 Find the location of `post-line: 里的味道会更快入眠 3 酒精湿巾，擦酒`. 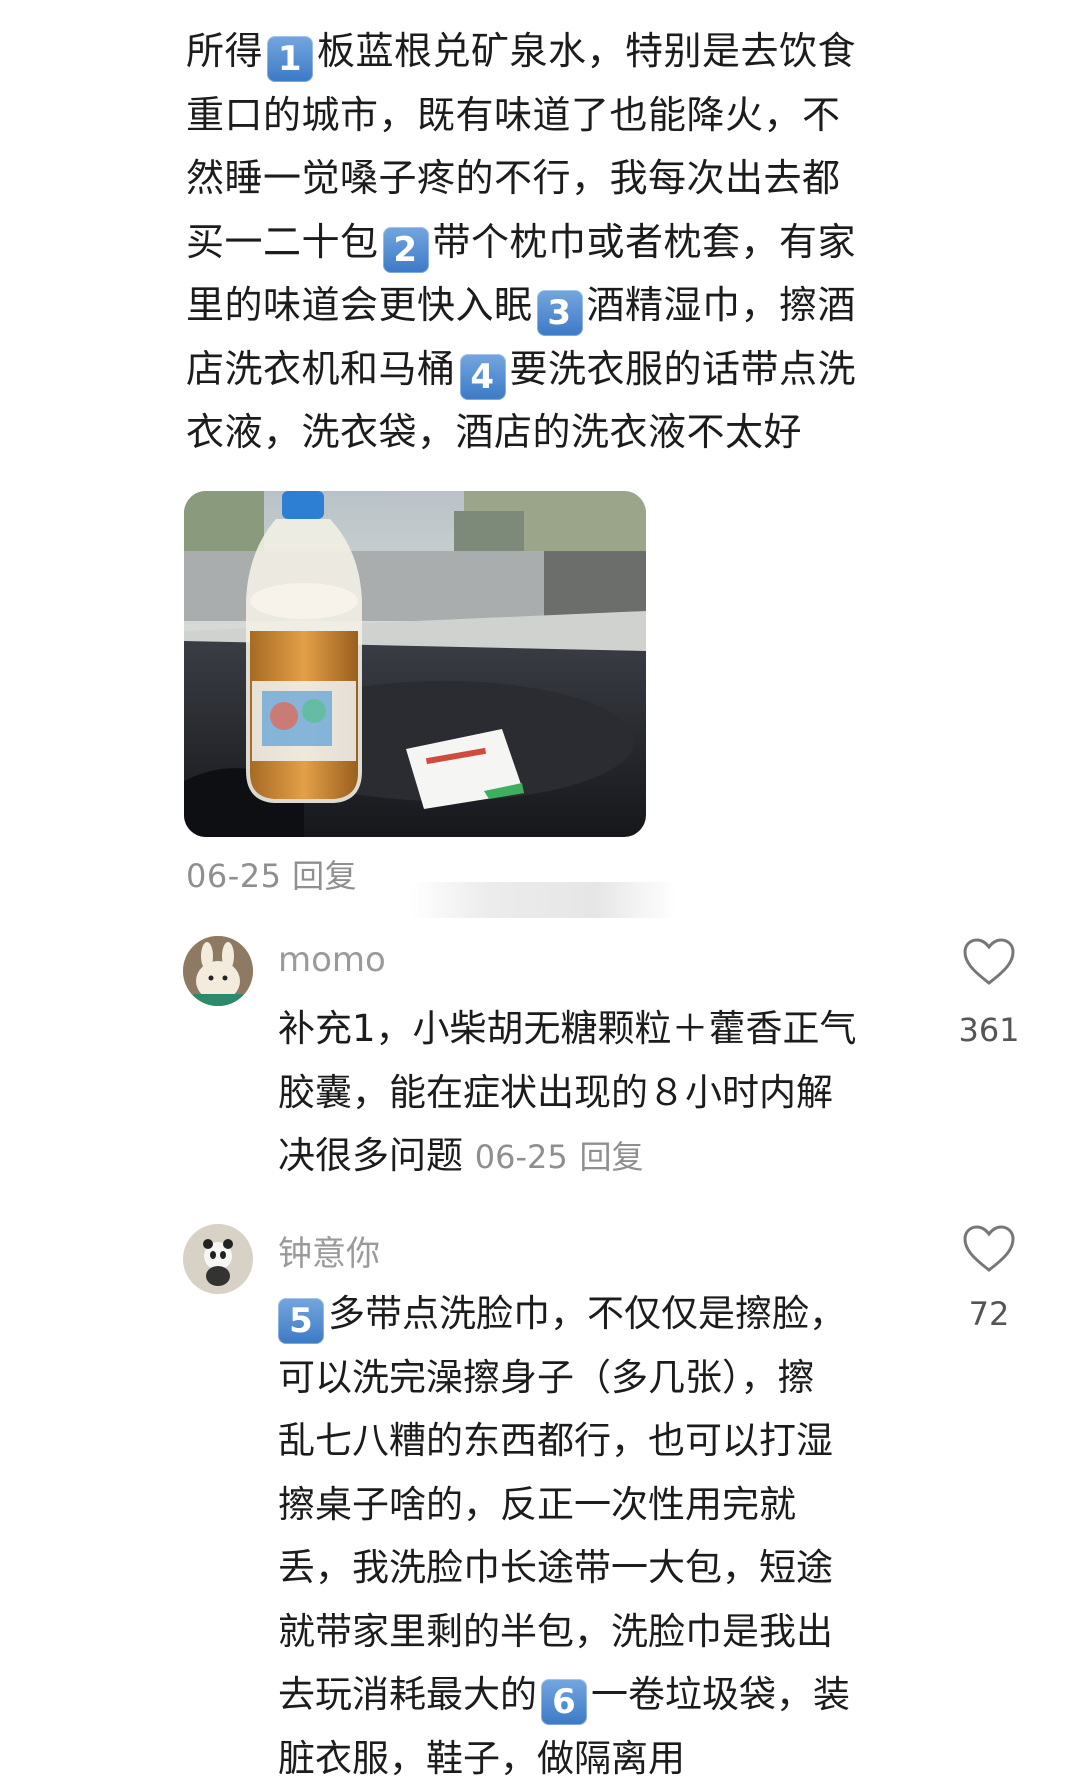

post-line: 里的味道会更快入眠 3 酒精湿巾，擦酒 is located at coordinates (566, 306).